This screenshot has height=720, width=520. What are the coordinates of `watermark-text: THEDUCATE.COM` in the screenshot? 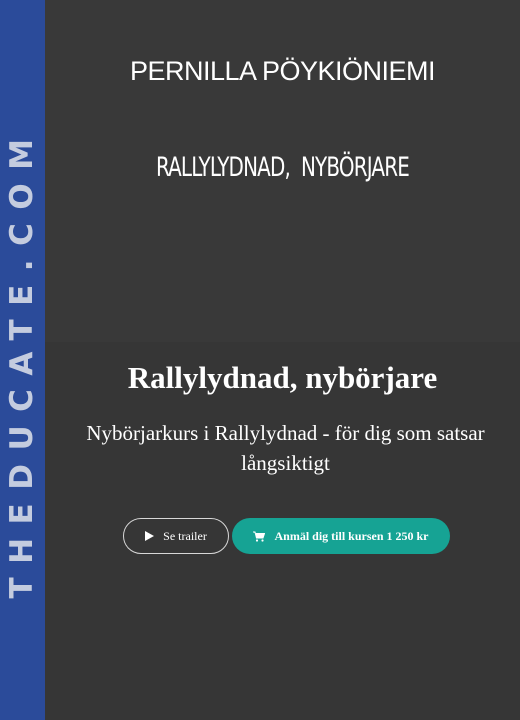 It's located at (22, 362).